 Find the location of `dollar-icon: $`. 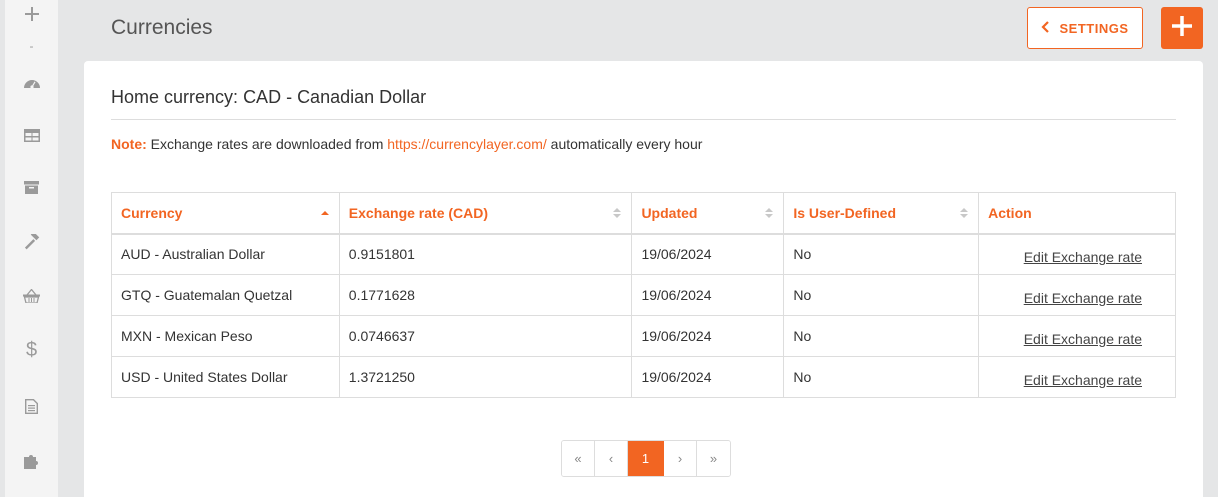

dollar-icon: $ is located at coordinates (31, 350).